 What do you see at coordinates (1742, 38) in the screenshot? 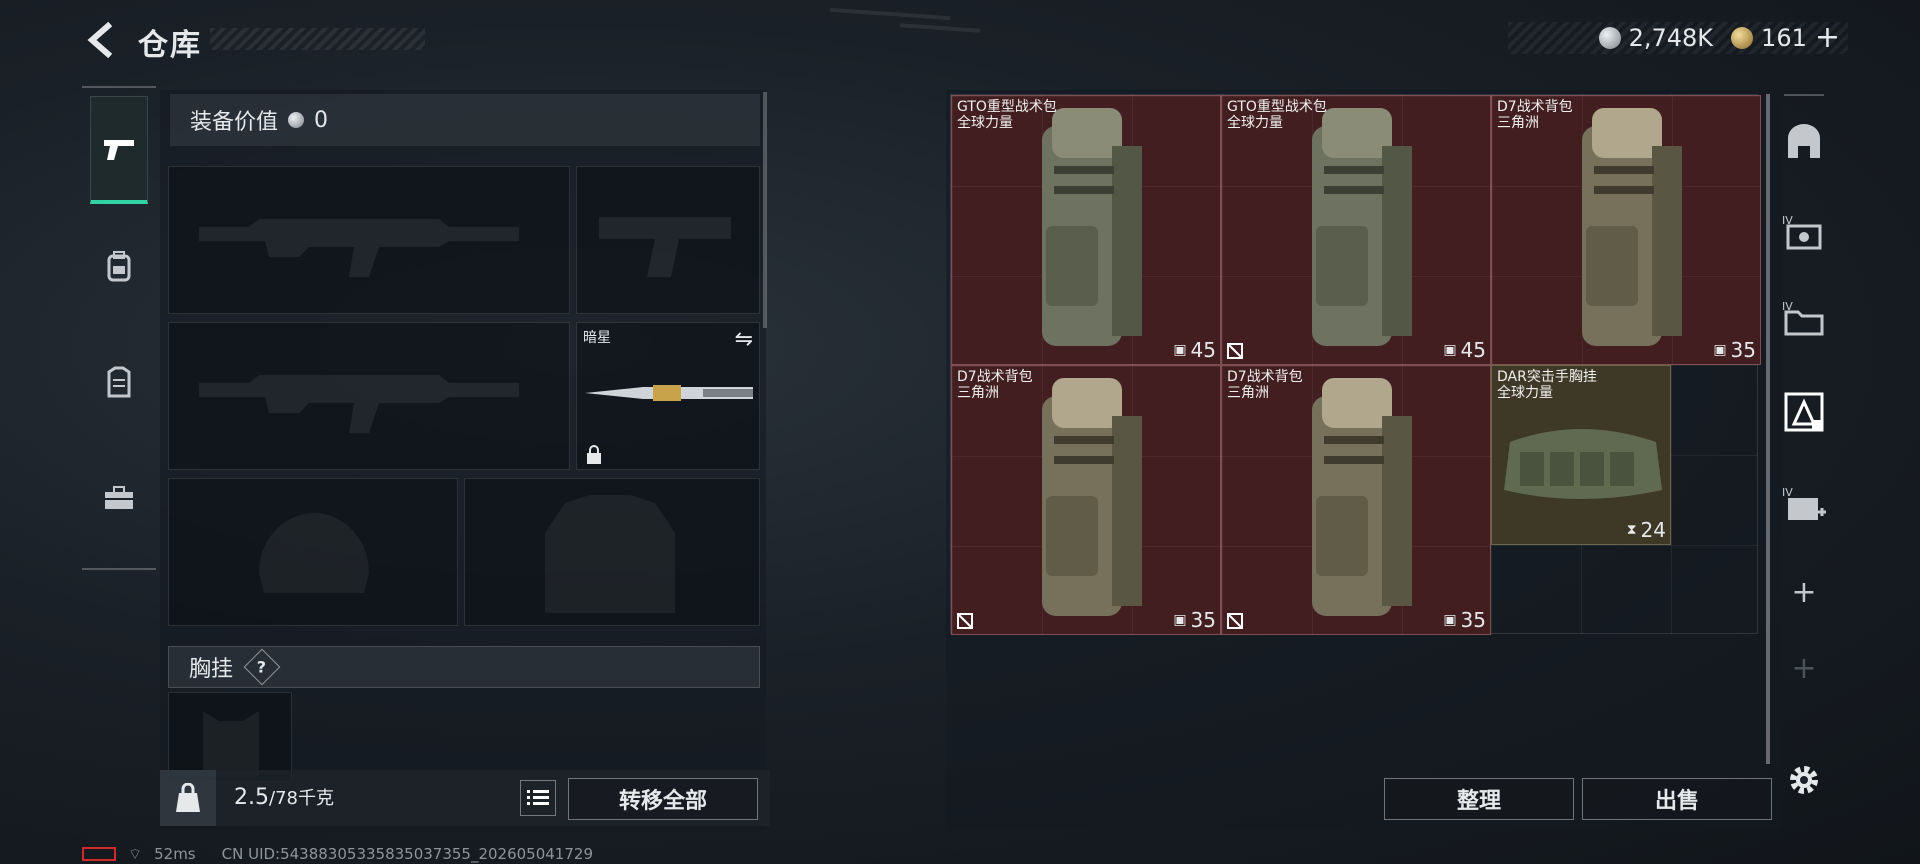
I see `gold-coin-icon` at bounding box center [1742, 38].